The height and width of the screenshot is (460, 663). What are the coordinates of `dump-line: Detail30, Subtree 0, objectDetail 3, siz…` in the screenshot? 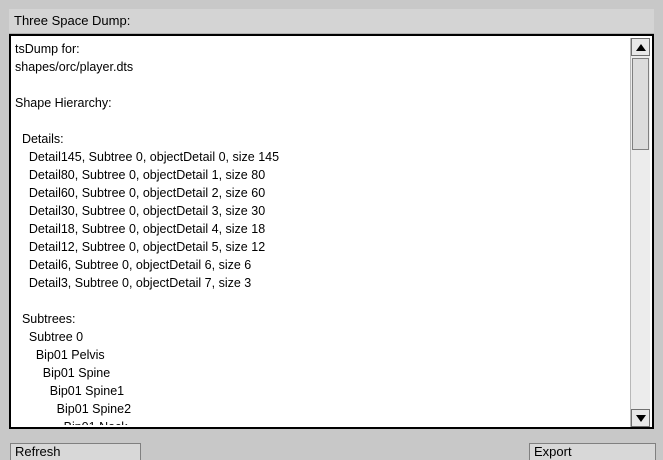 It's located at (140, 211).